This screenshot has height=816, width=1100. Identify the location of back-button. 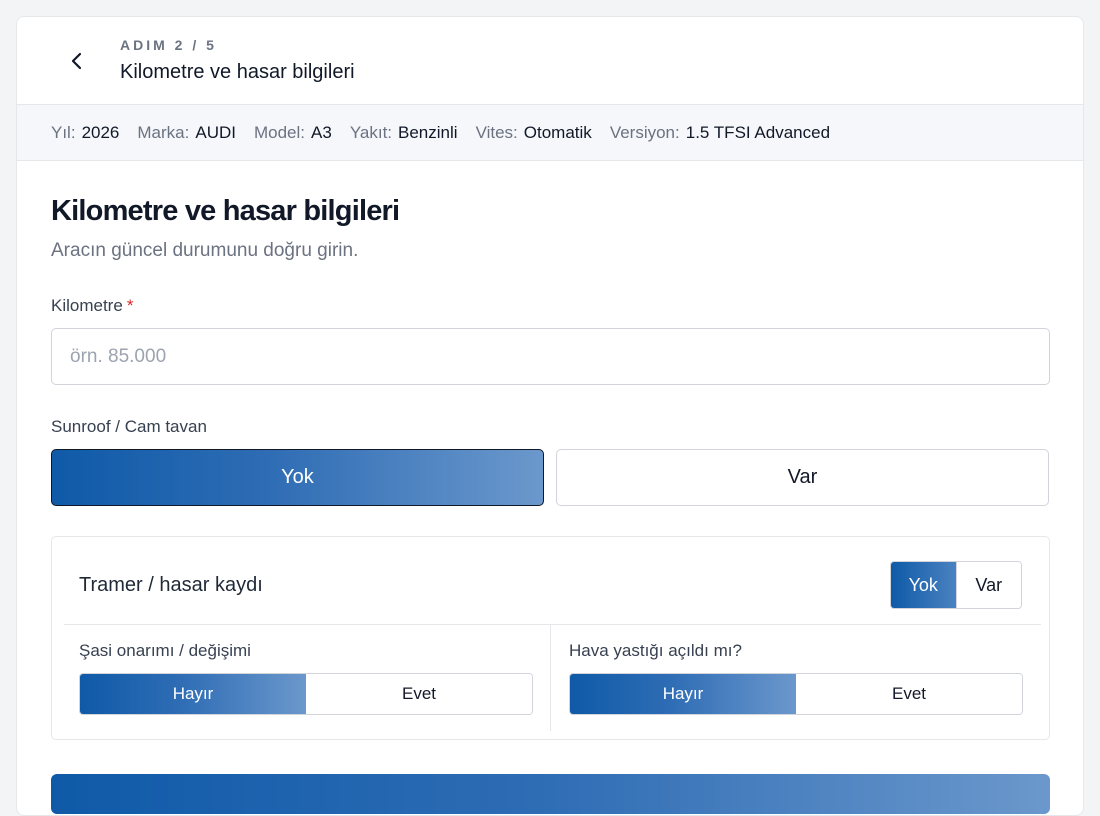
(77, 61).